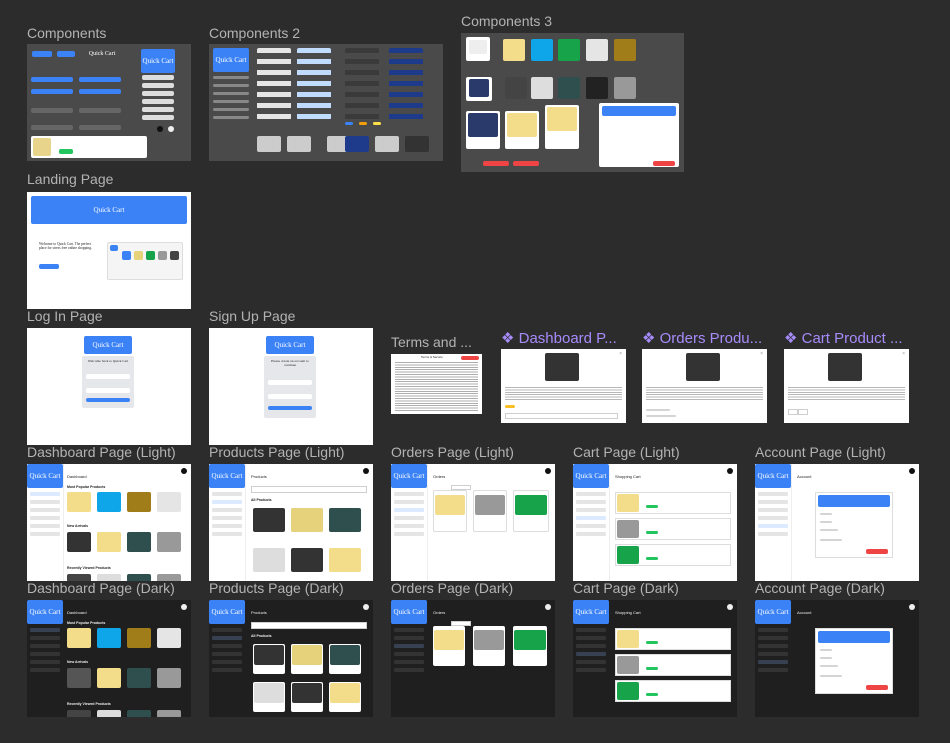 This screenshot has width=950, height=743. I want to click on account-light-frame: Quick Cart Account, so click(837, 522).